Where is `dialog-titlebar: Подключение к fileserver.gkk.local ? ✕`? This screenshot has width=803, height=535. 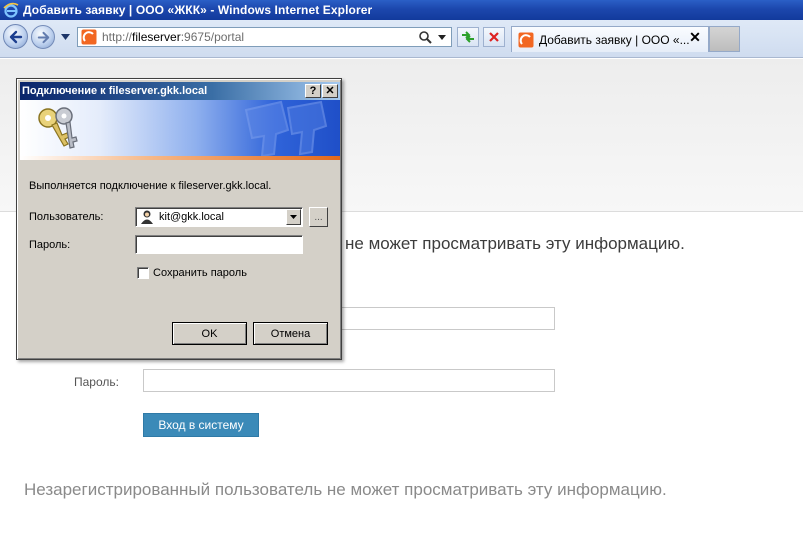 dialog-titlebar: Подключение к fileserver.gkk.local ? ✕ is located at coordinates (180, 91).